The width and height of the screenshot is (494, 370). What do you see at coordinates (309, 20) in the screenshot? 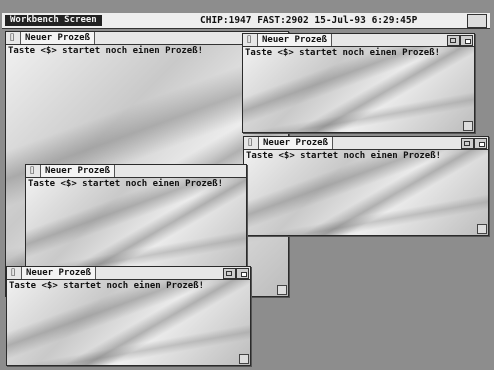
I see `memory-clock-status: CHIP:1947 FAST:2902 15-Jul-93 6:29:45P` at bounding box center [309, 20].